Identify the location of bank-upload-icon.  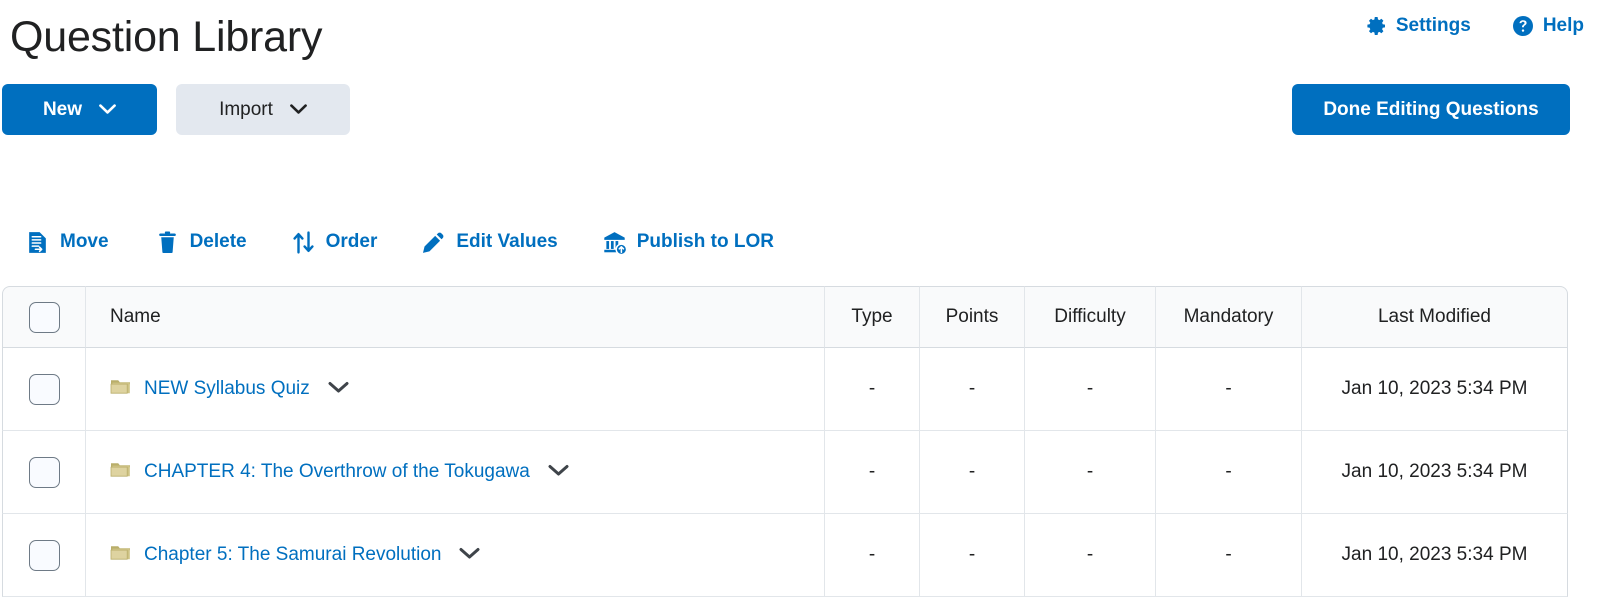
(614, 242).